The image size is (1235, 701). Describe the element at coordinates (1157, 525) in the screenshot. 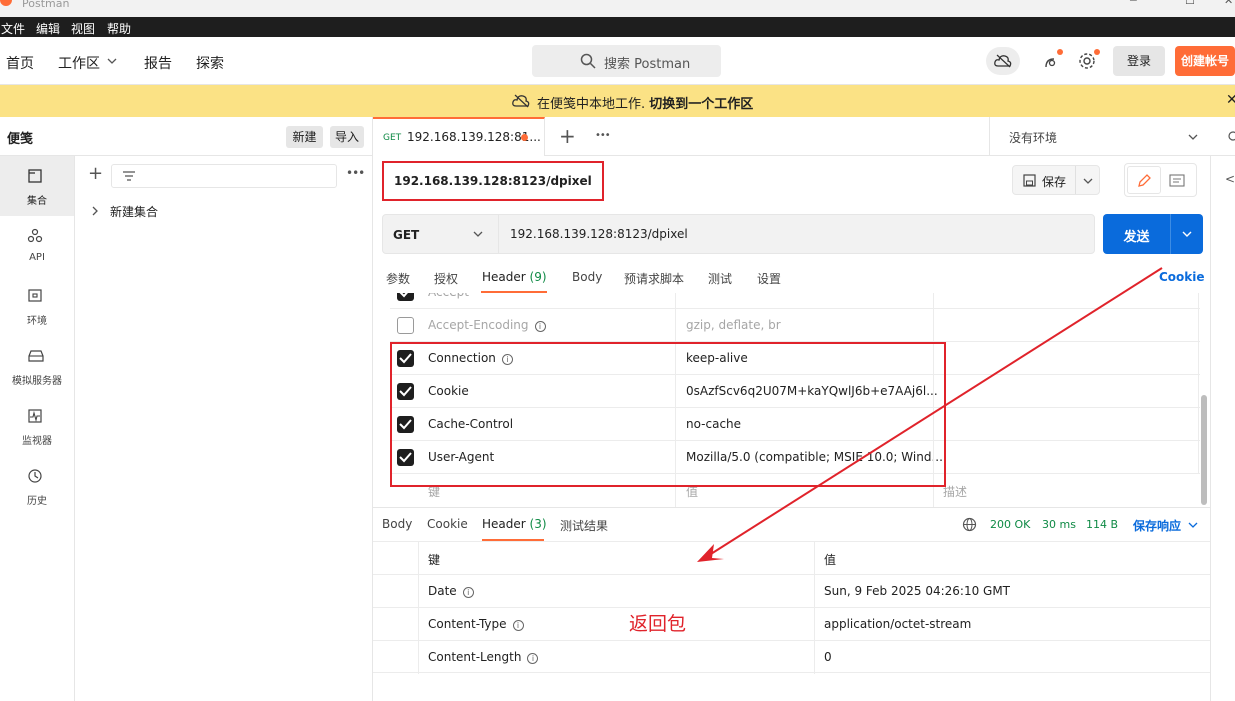

I see `save-response-button: 保存响应` at that location.